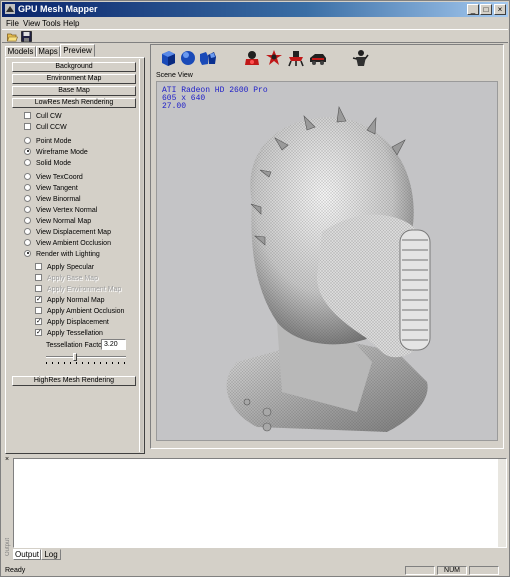 This screenshot has height=577, width=510. I want to click on save-disk-icon, so click(26, 36).